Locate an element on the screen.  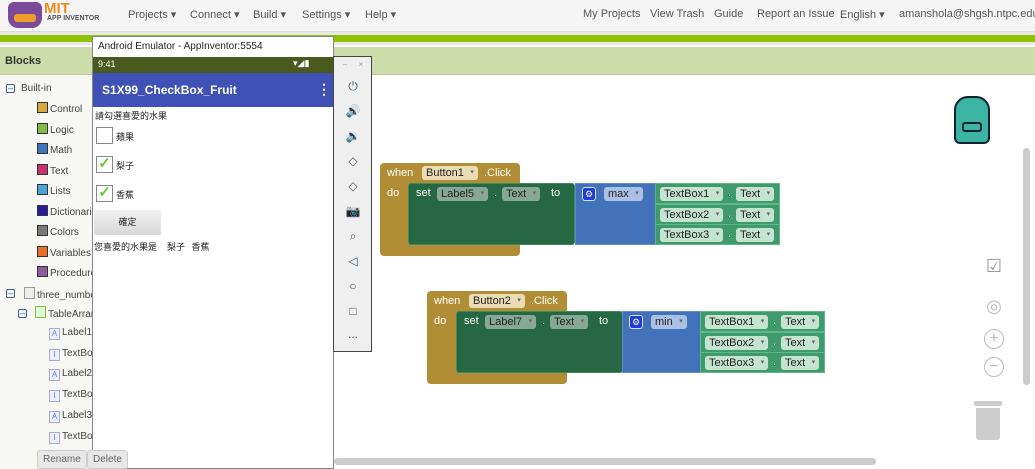
tree-category-control: Control is located at coordinates (59, 108).